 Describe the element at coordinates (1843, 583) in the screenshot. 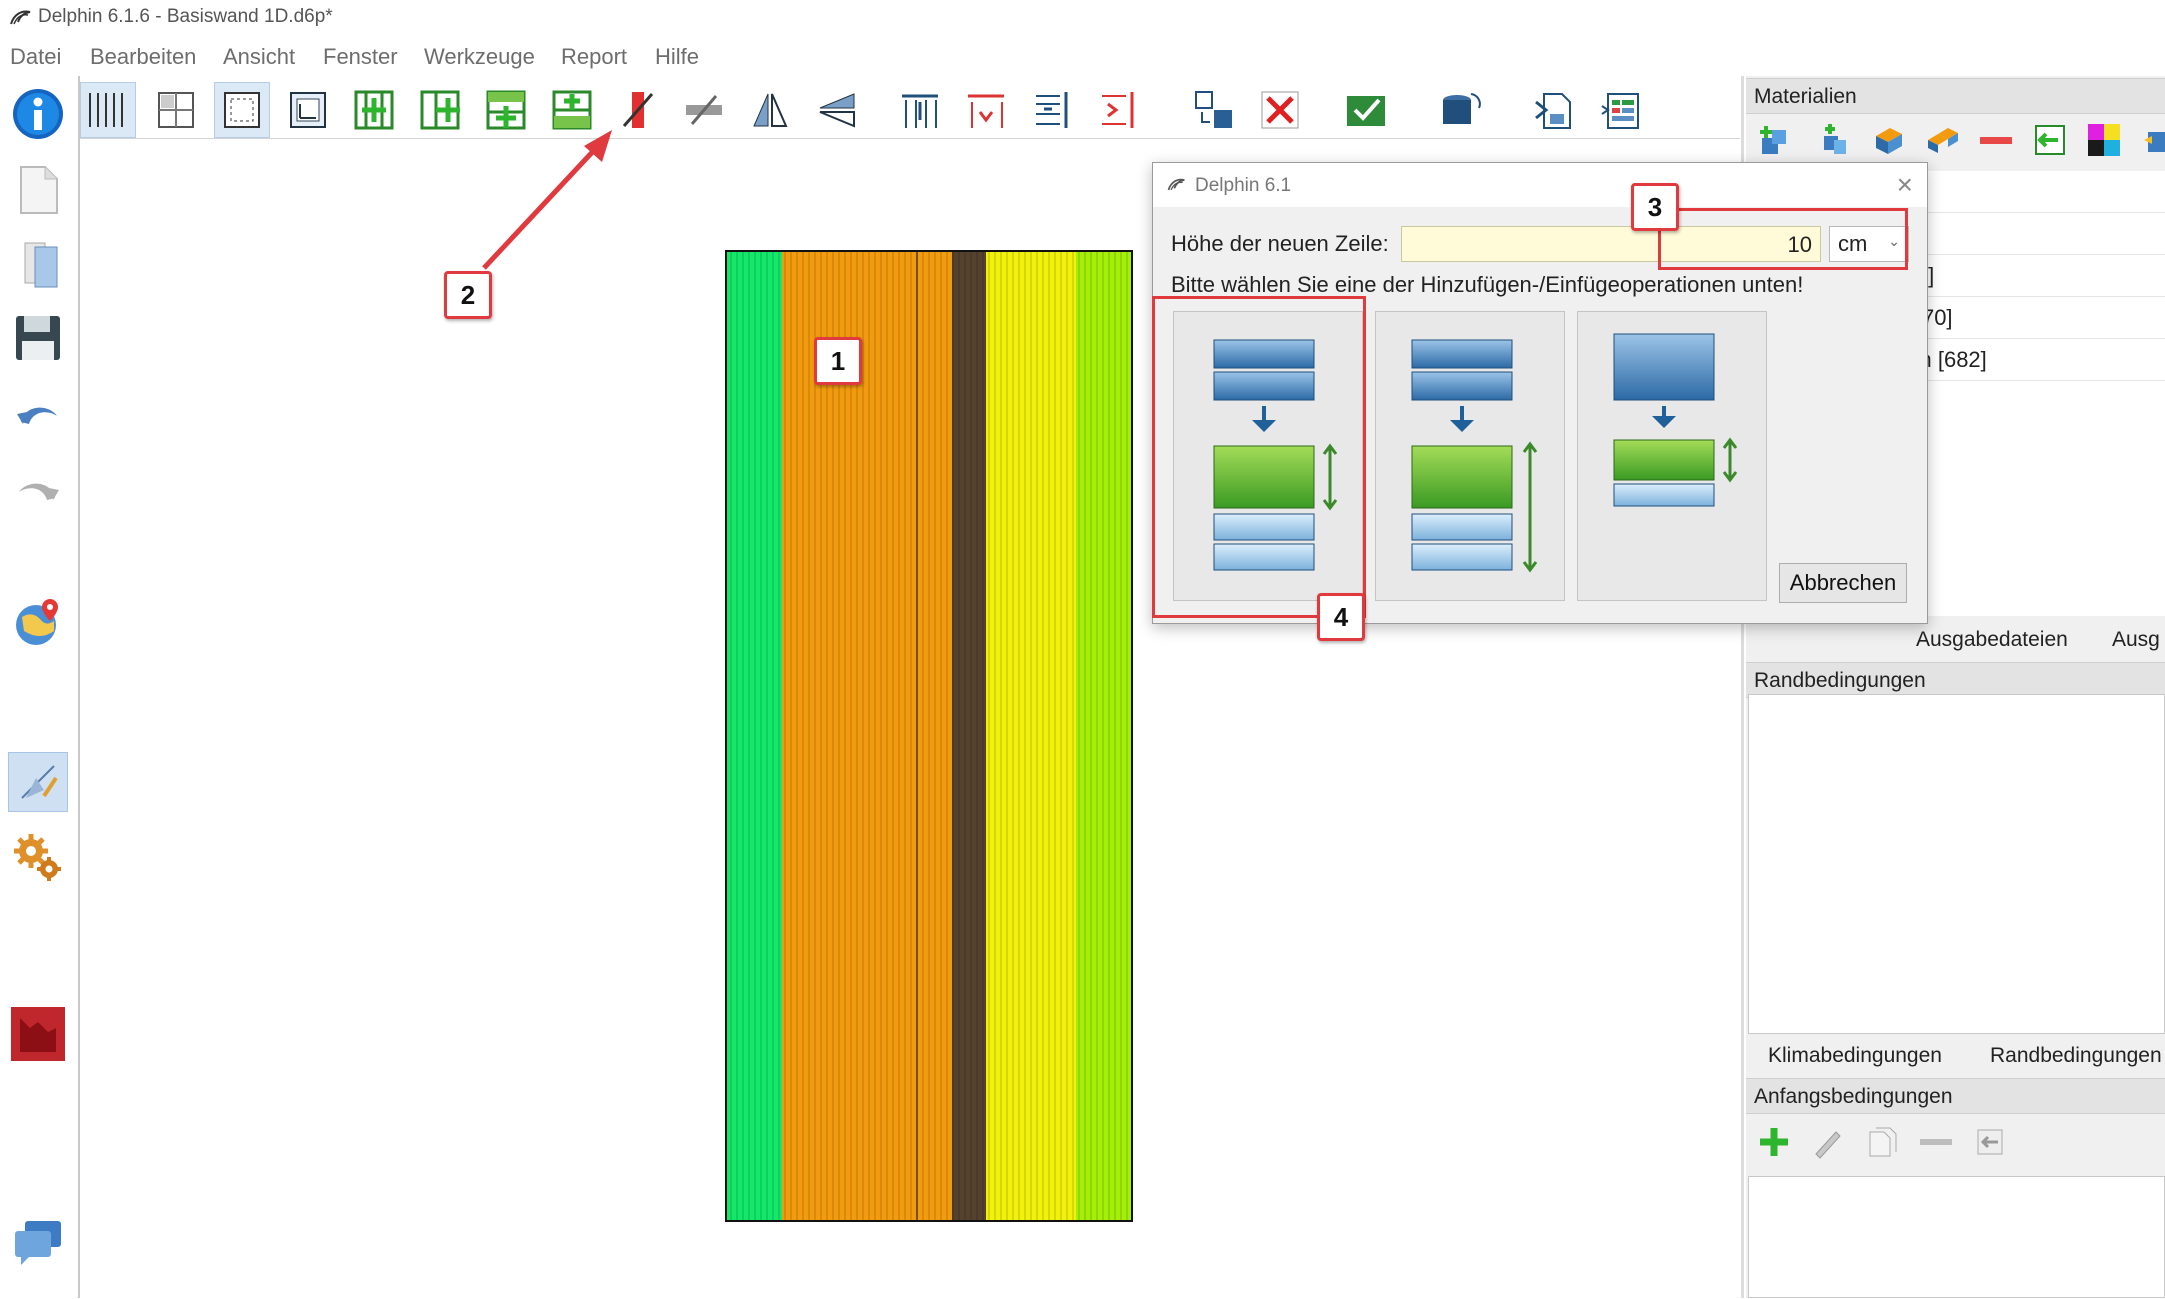

I see `cancel-button: Abbrechen` at that location.